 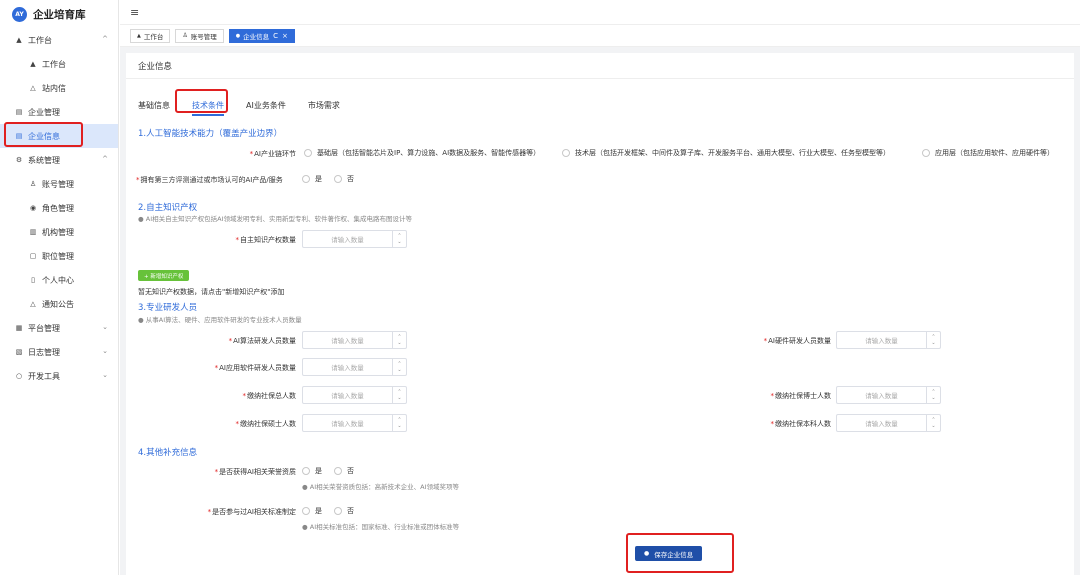 What do you see at coordinates (139, 35) in the screenshot?
I see `home-icon: ▲` at bounding box center [139, 35].